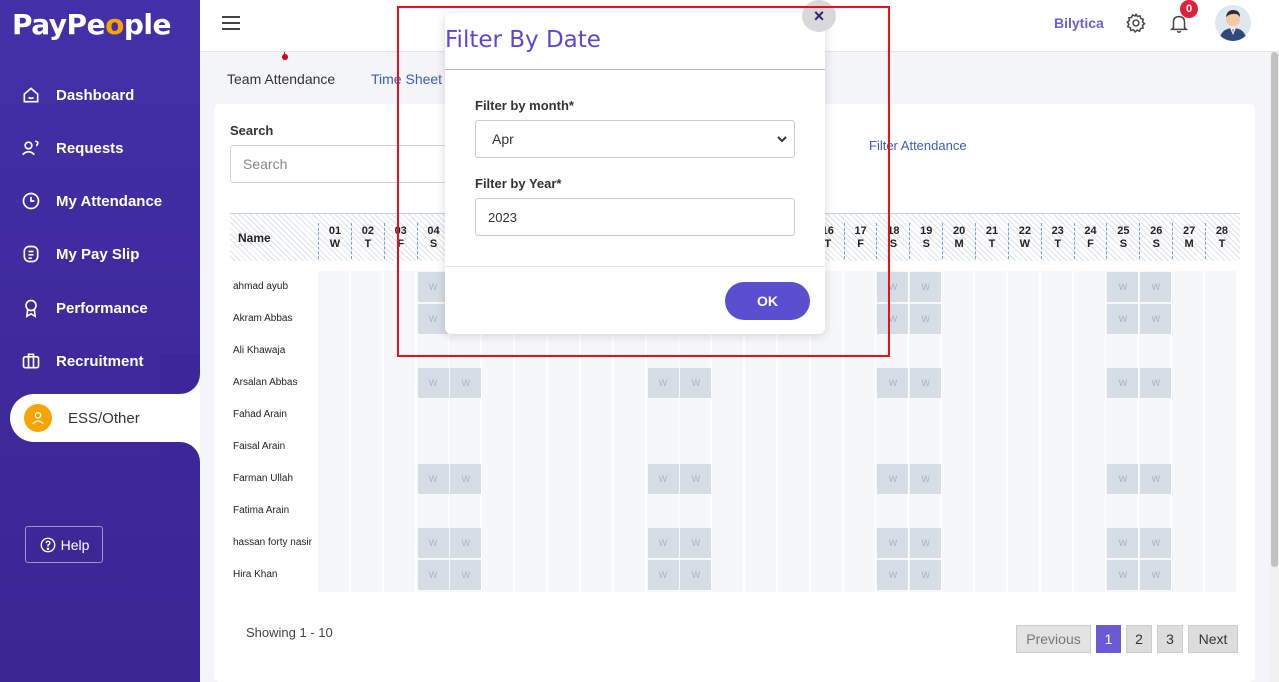  Describe the element at coordinates (918, 145) in the screenshot. I see `filter-attendance-link: Filter Attendance` at that location.